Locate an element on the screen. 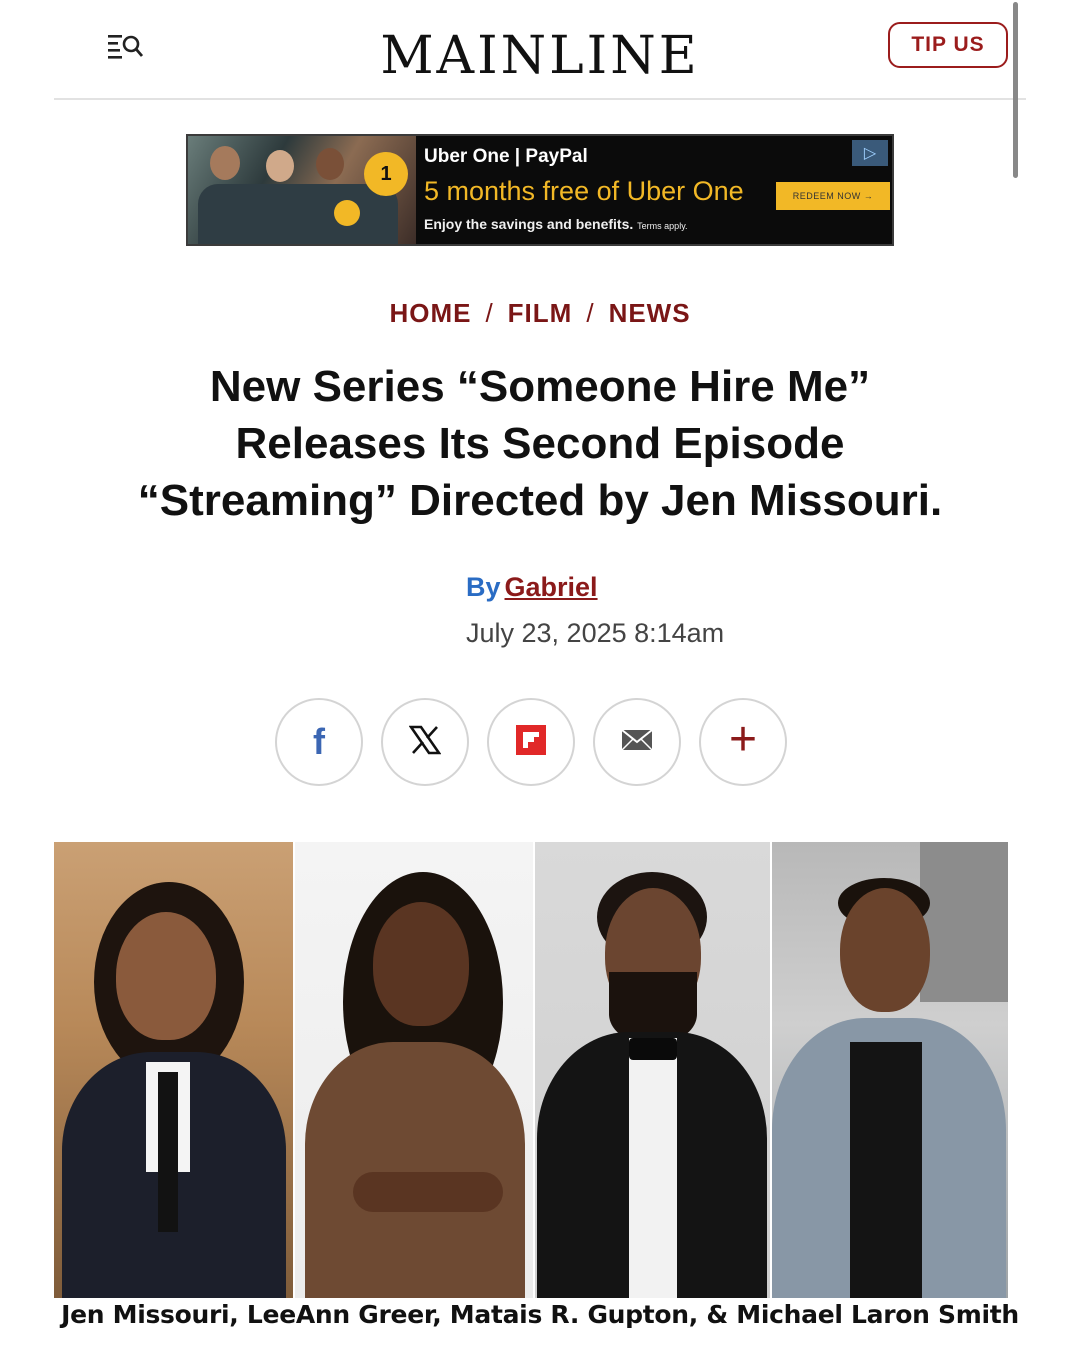 Image resolution: width=1080 pixels, height=1350 pixels. photo-jen-missouri is located at coordinates (173, 1070).